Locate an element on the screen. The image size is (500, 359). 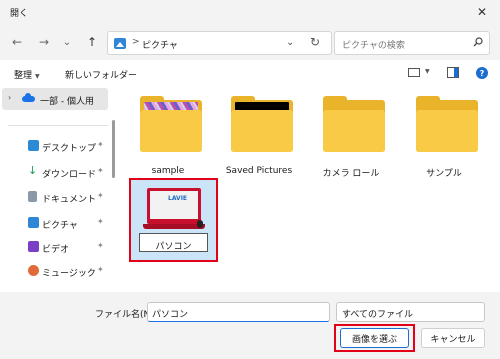
sidebar-item-pictures: ピクチャ ✦ is located at coordinates (55, 223).